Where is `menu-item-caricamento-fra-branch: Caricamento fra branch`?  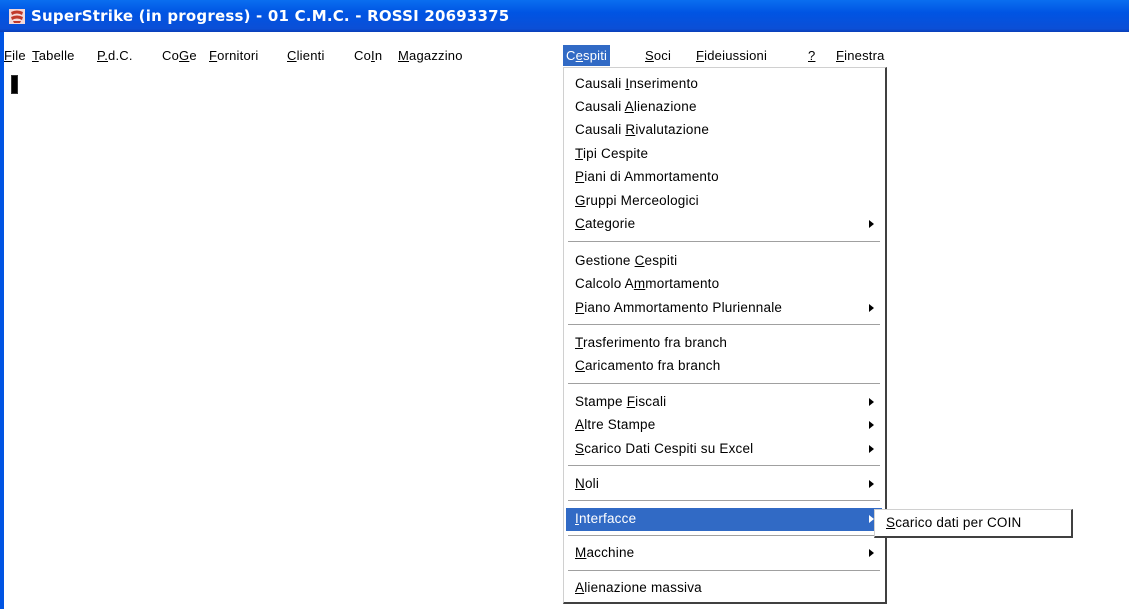 menu-item-caricamento-fra-branch: Caricamento fra branch is located at coordinates (724, 366).